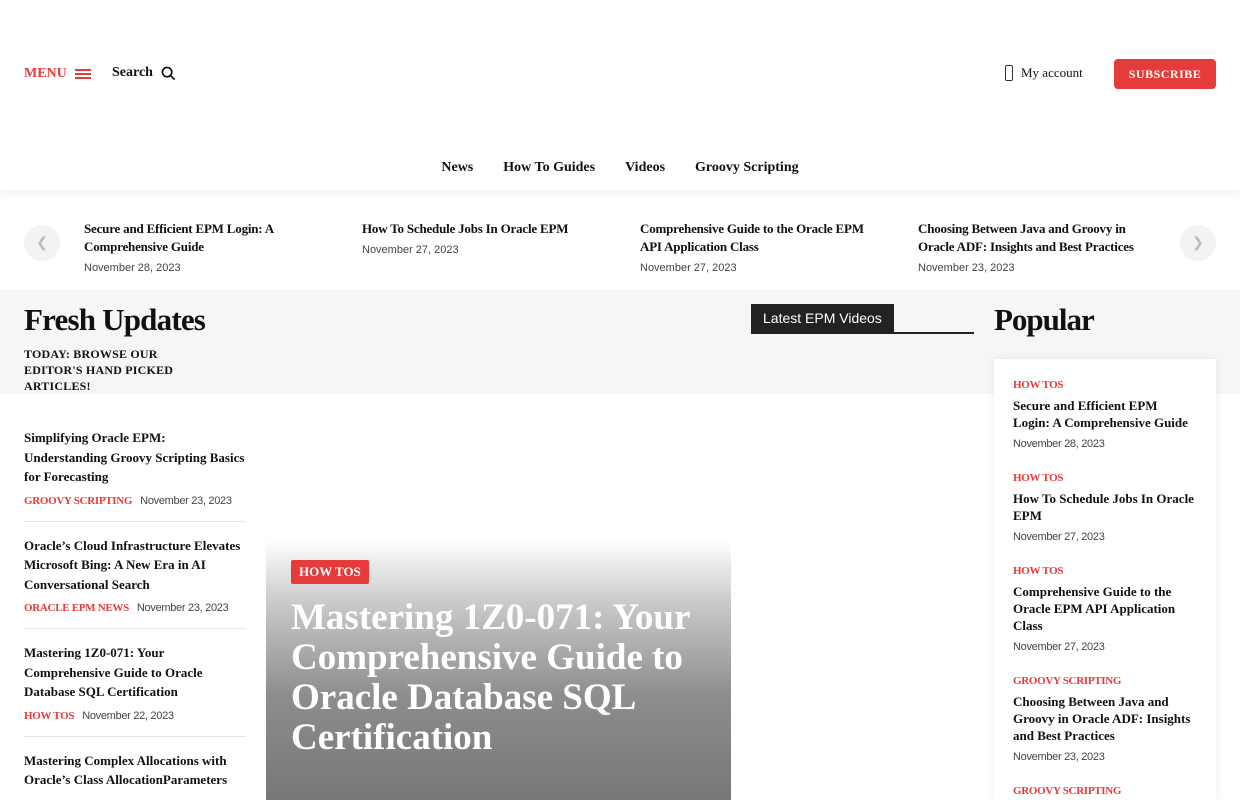  I want to click on chevron-right-icon: ❯, so click(1198, 243).